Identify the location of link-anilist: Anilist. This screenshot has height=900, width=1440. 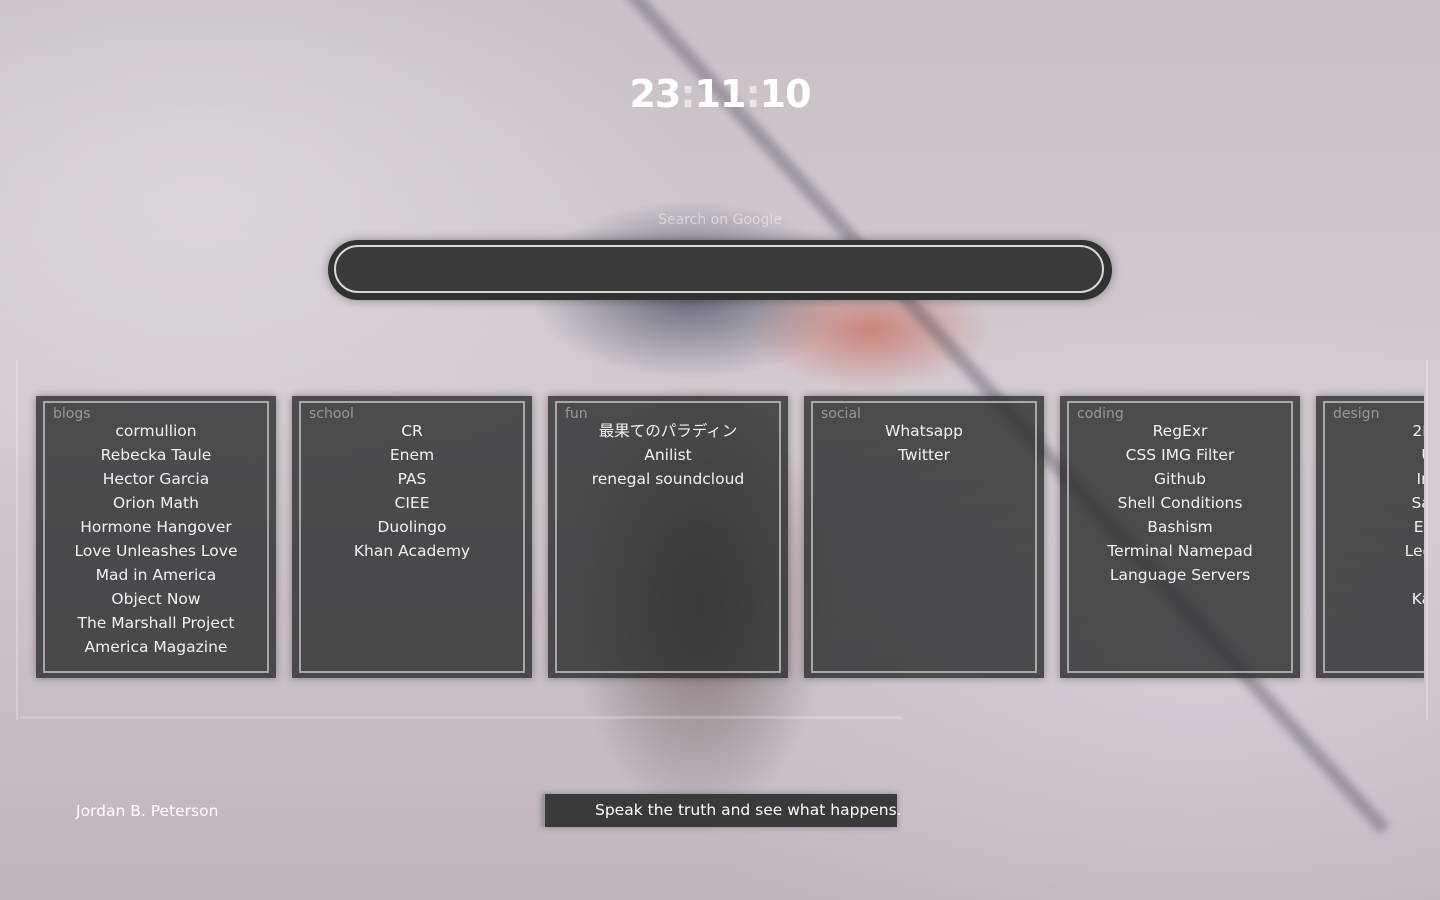
(668, 455).